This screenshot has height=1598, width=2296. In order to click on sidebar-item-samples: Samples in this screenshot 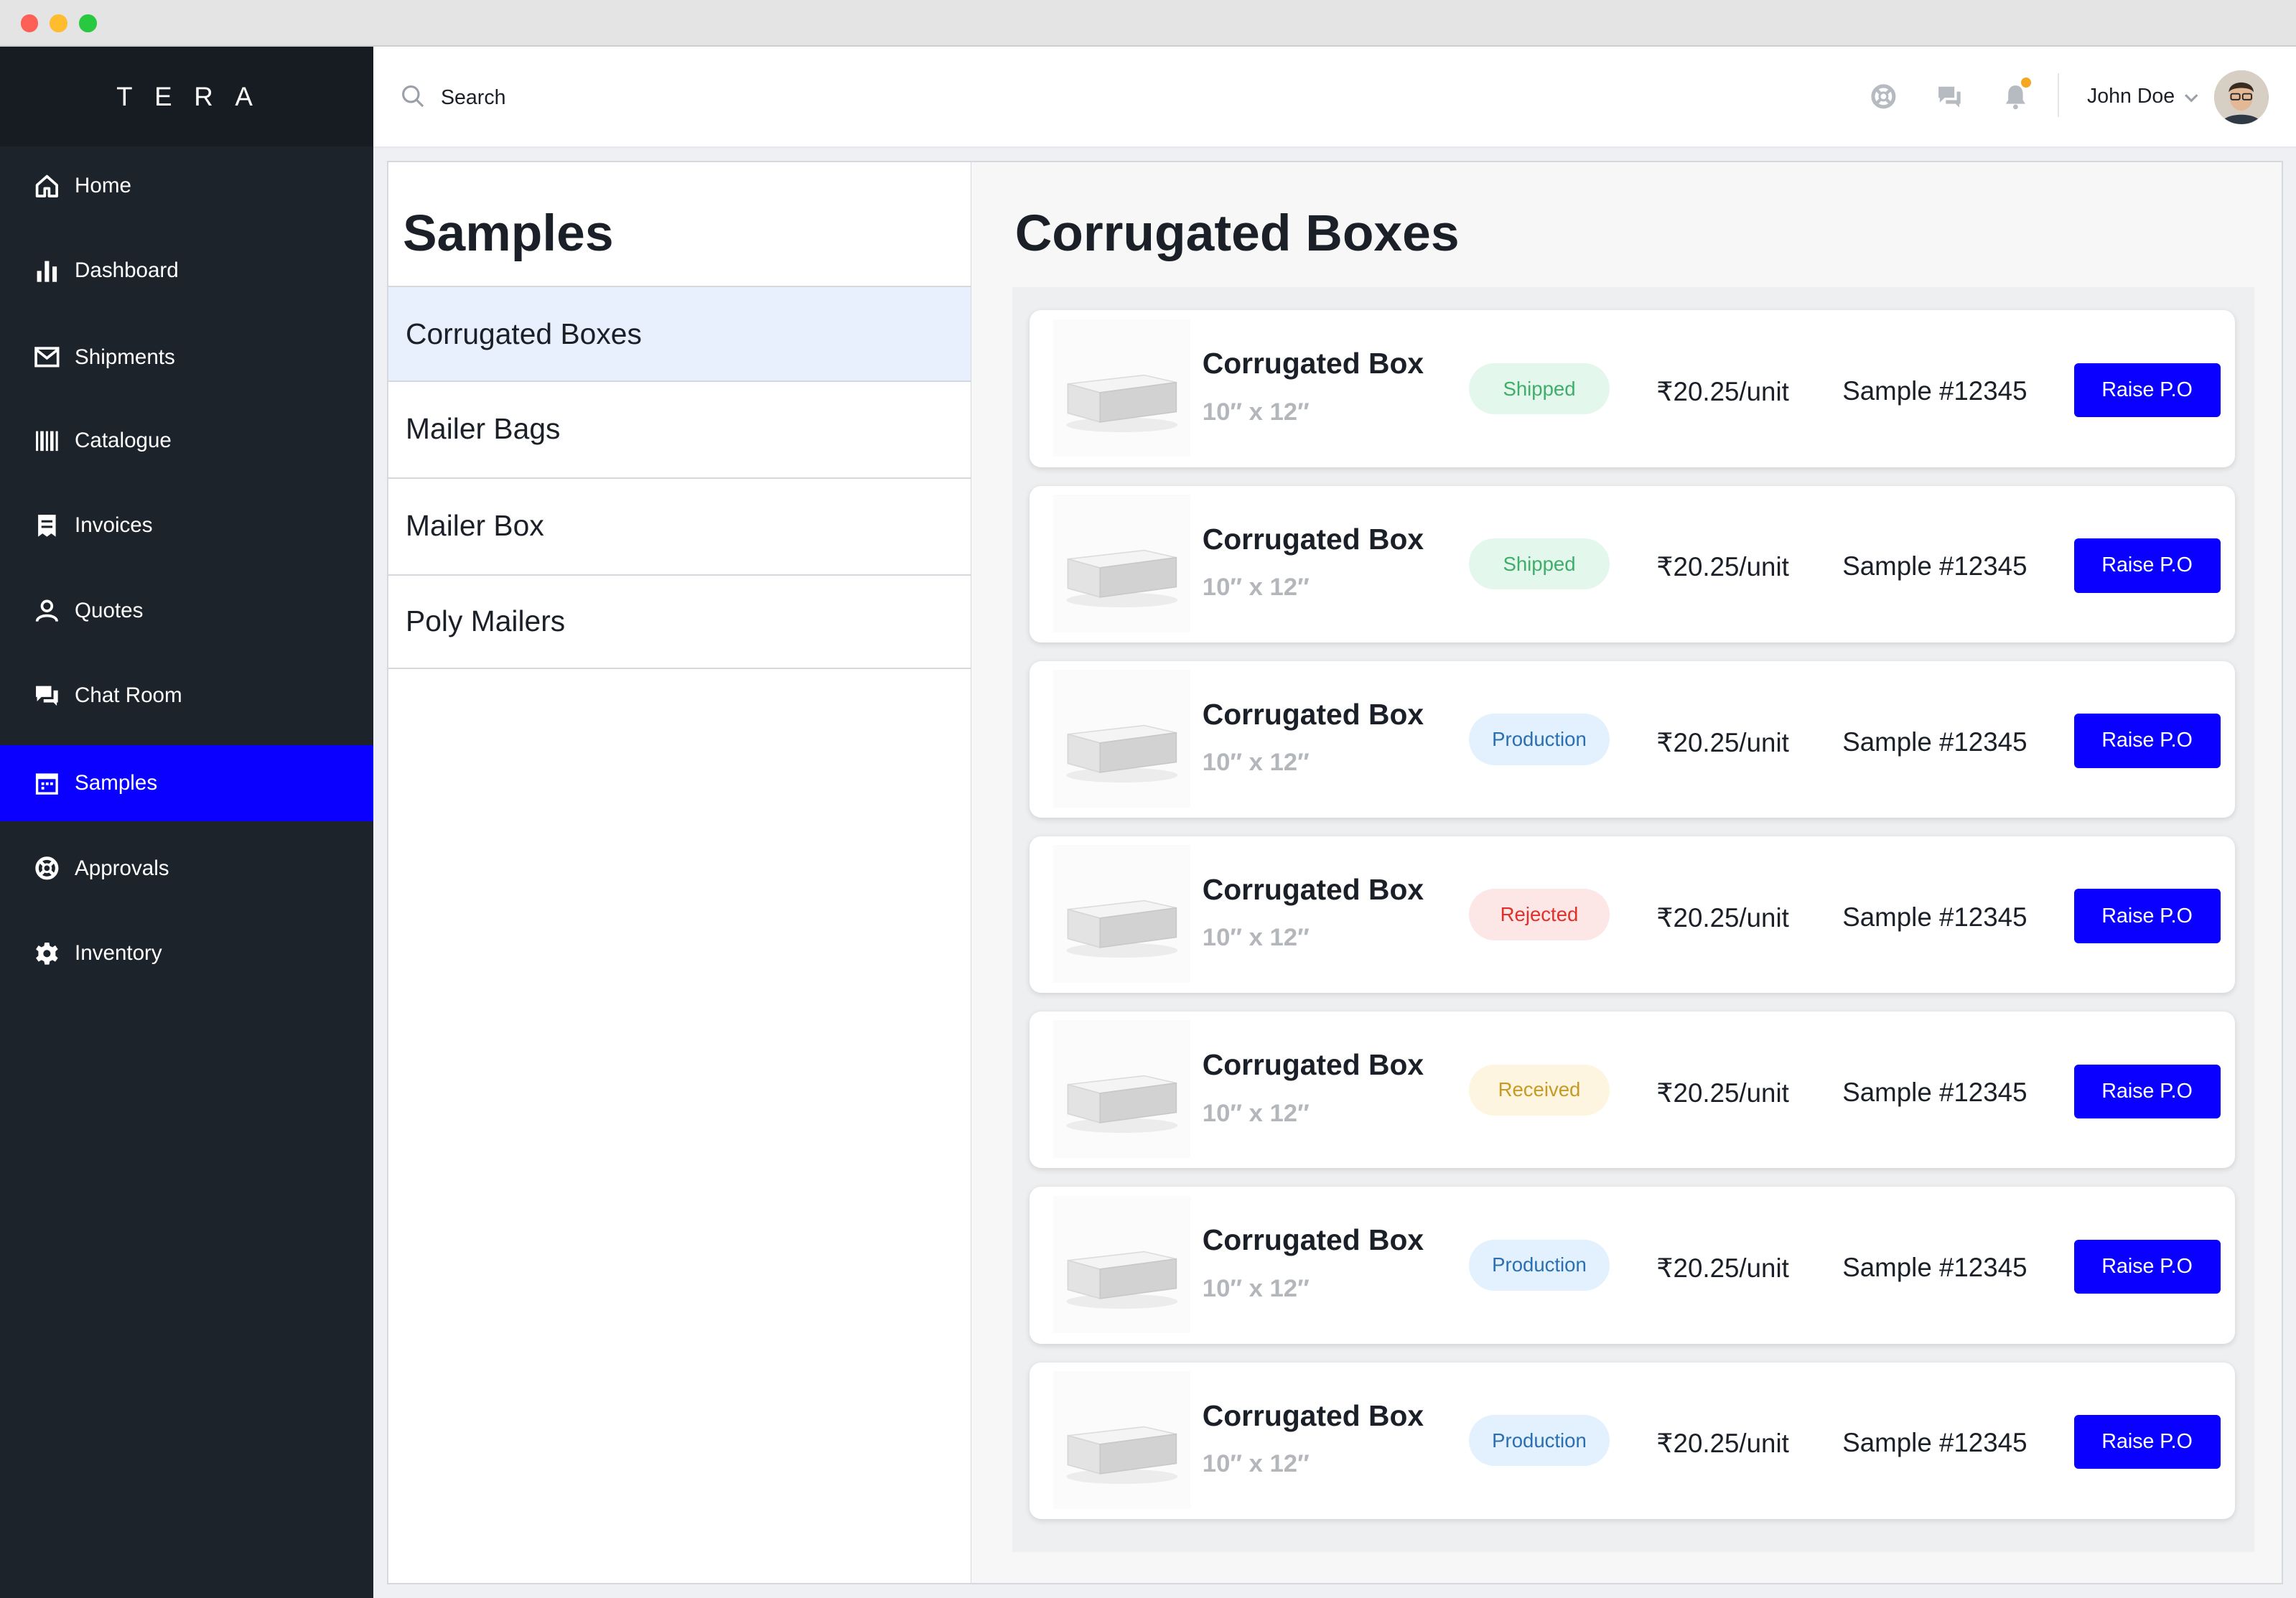, I will do `click(187, 783)`.